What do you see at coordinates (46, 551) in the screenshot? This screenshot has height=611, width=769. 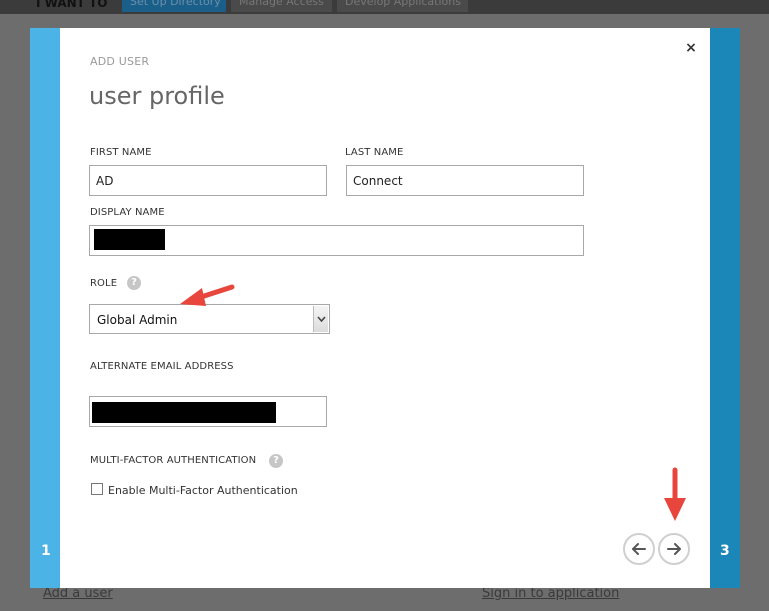 I see `step-number-left: 1` at bounding box center [46, 551].